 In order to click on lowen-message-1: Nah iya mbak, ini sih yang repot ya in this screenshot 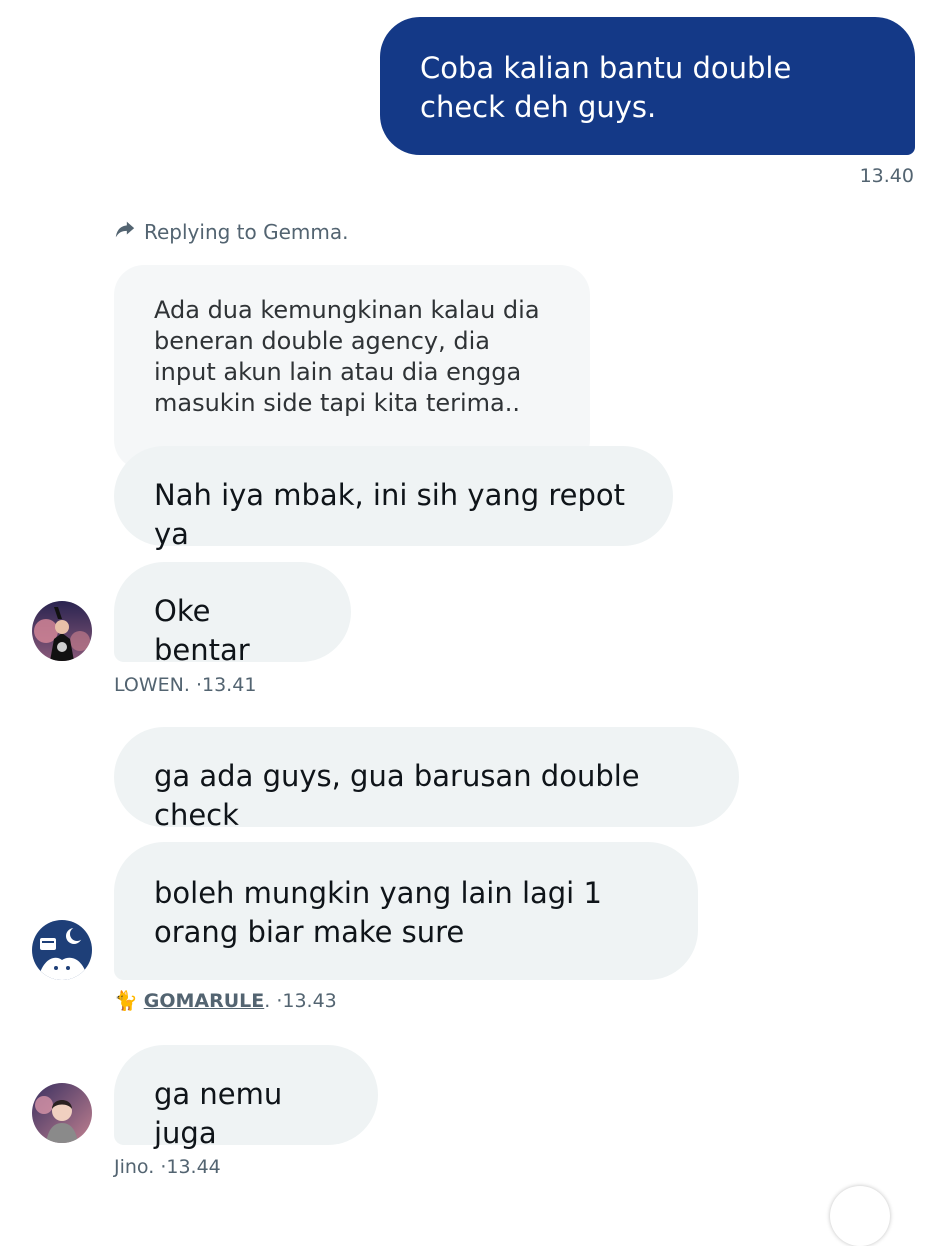, I will do `click(393, 498)`.